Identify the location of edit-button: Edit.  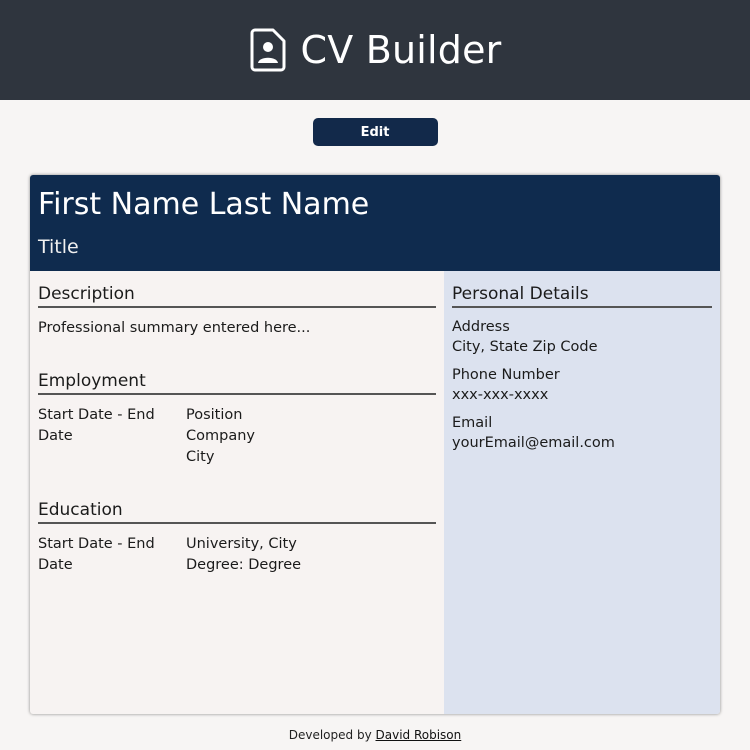
(375, 132).